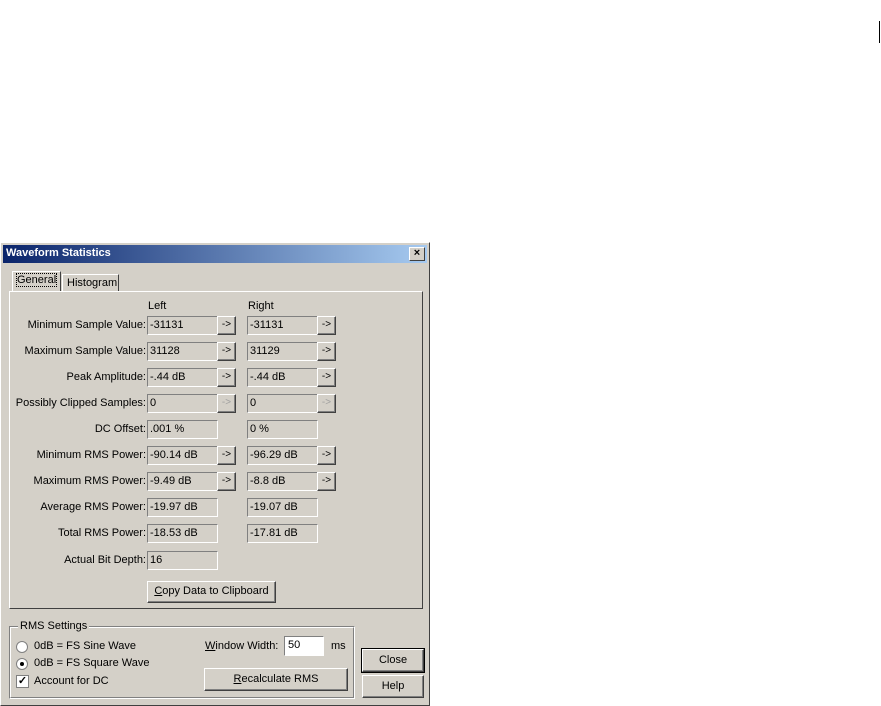 This screenshot has width=881, height=706. I want to click on recalculate-rms-button: Recalculate RMS, so click(276, 679).